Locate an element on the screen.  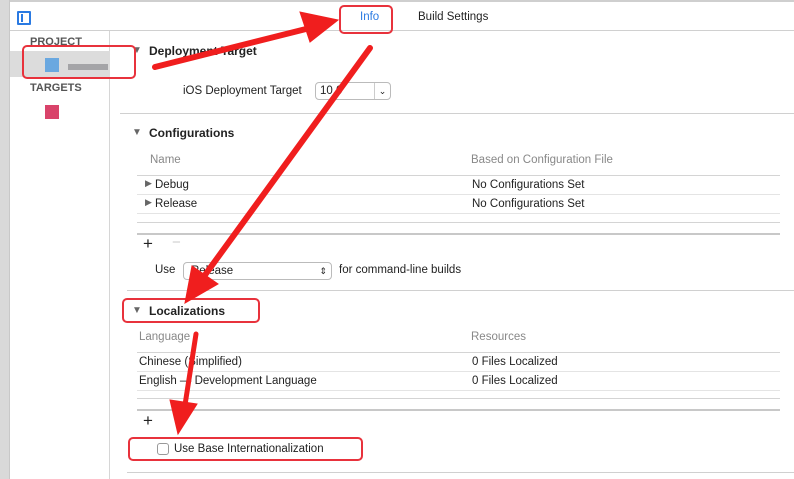
arrow-to-base is located at coordinates (190, 369).